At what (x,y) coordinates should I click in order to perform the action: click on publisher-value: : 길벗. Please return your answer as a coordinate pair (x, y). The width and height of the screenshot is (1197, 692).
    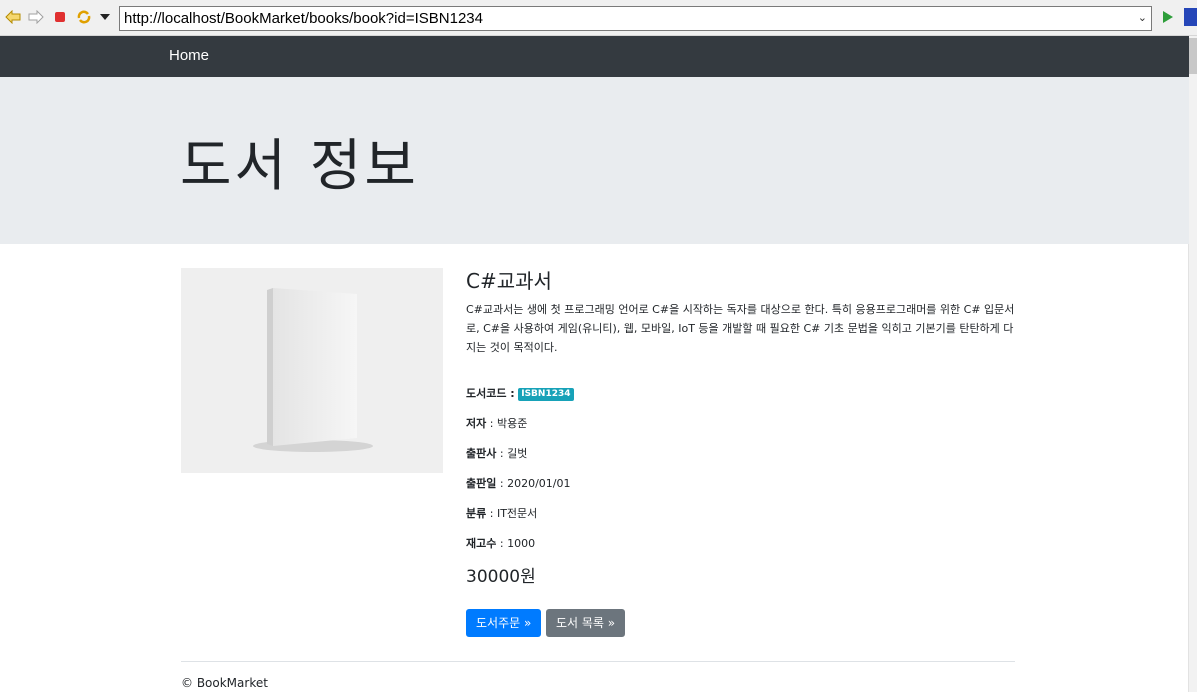
    Looking at the image, I should click on (512, 453).